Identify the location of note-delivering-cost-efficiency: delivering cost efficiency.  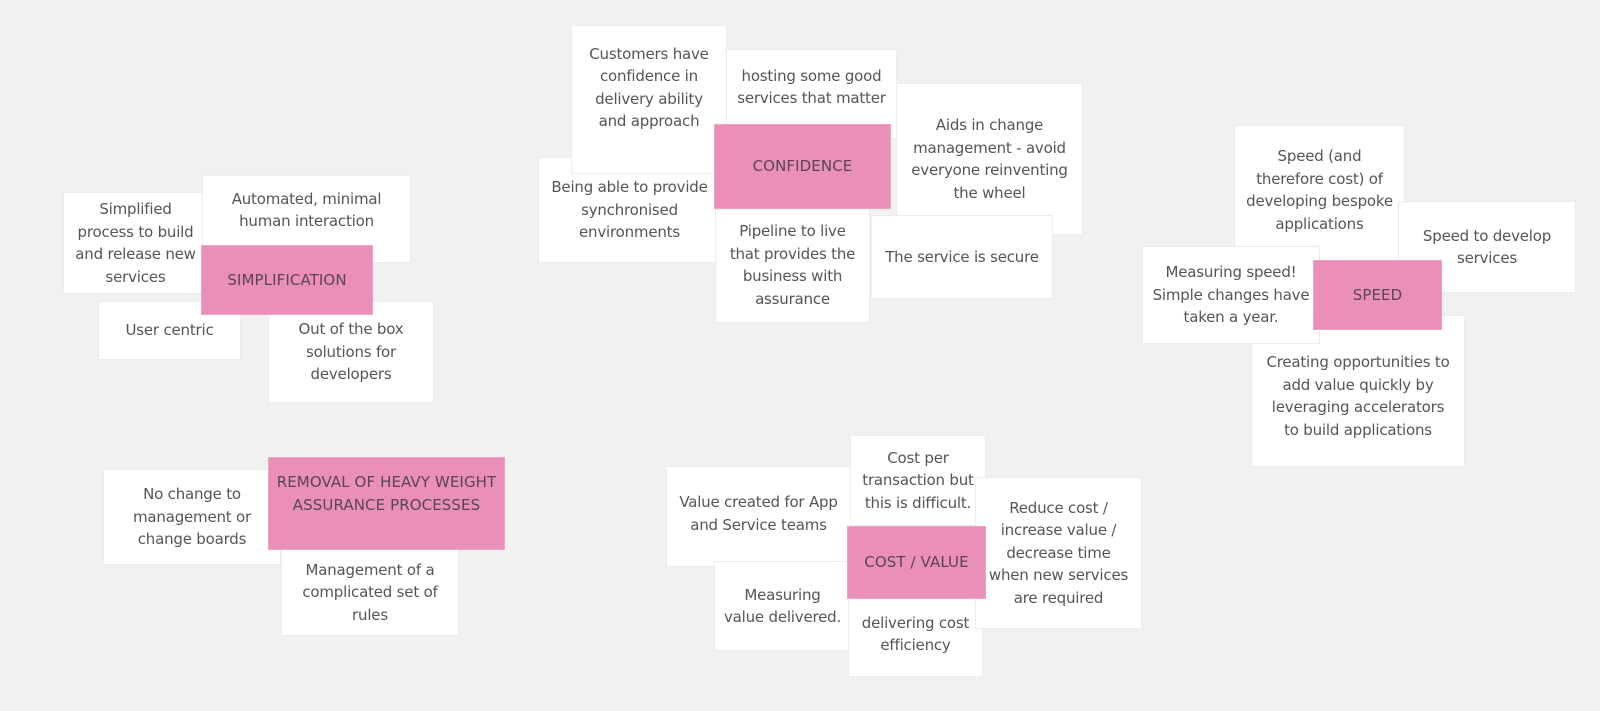
(915, 637).